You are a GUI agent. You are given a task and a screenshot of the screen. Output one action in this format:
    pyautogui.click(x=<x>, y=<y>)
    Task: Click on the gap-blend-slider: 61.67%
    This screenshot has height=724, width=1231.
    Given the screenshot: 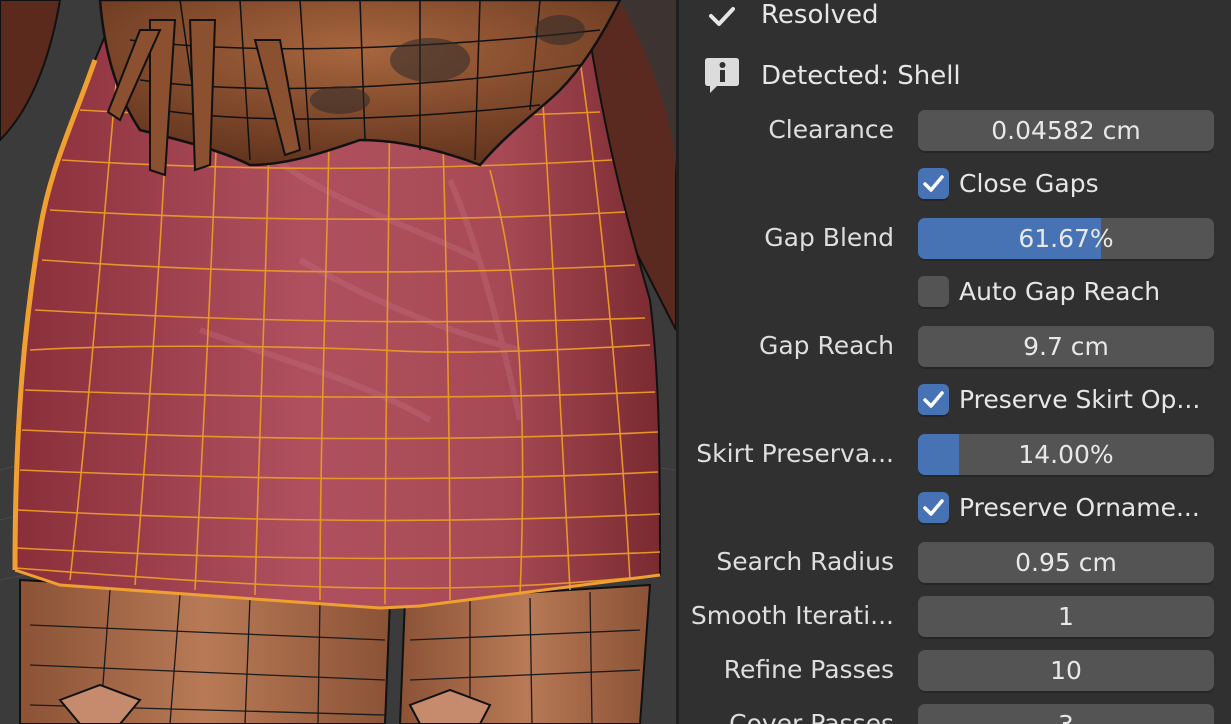 What is the action you would take?
    pyautogui.click(x=1066, y=238)
    